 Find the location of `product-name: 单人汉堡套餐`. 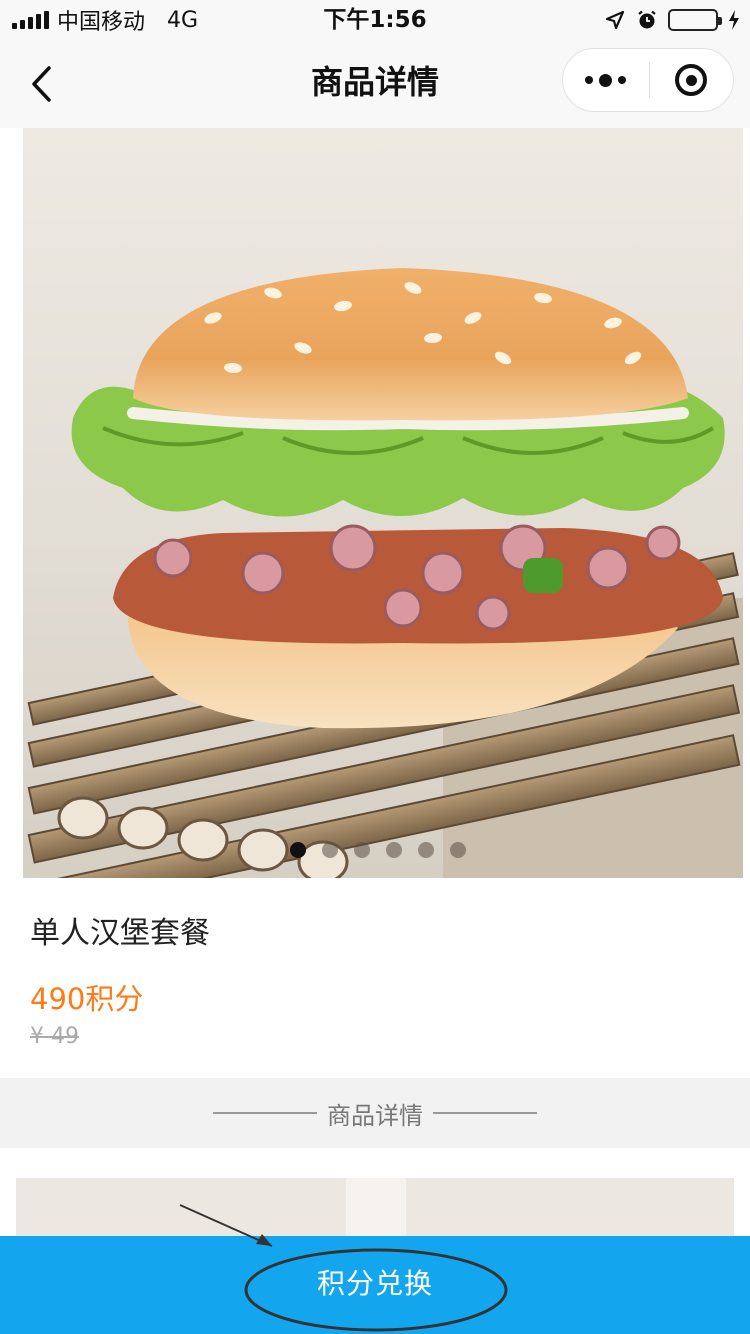

product-name: 单人汉堡套餐 is located at coordinates (120, 933).